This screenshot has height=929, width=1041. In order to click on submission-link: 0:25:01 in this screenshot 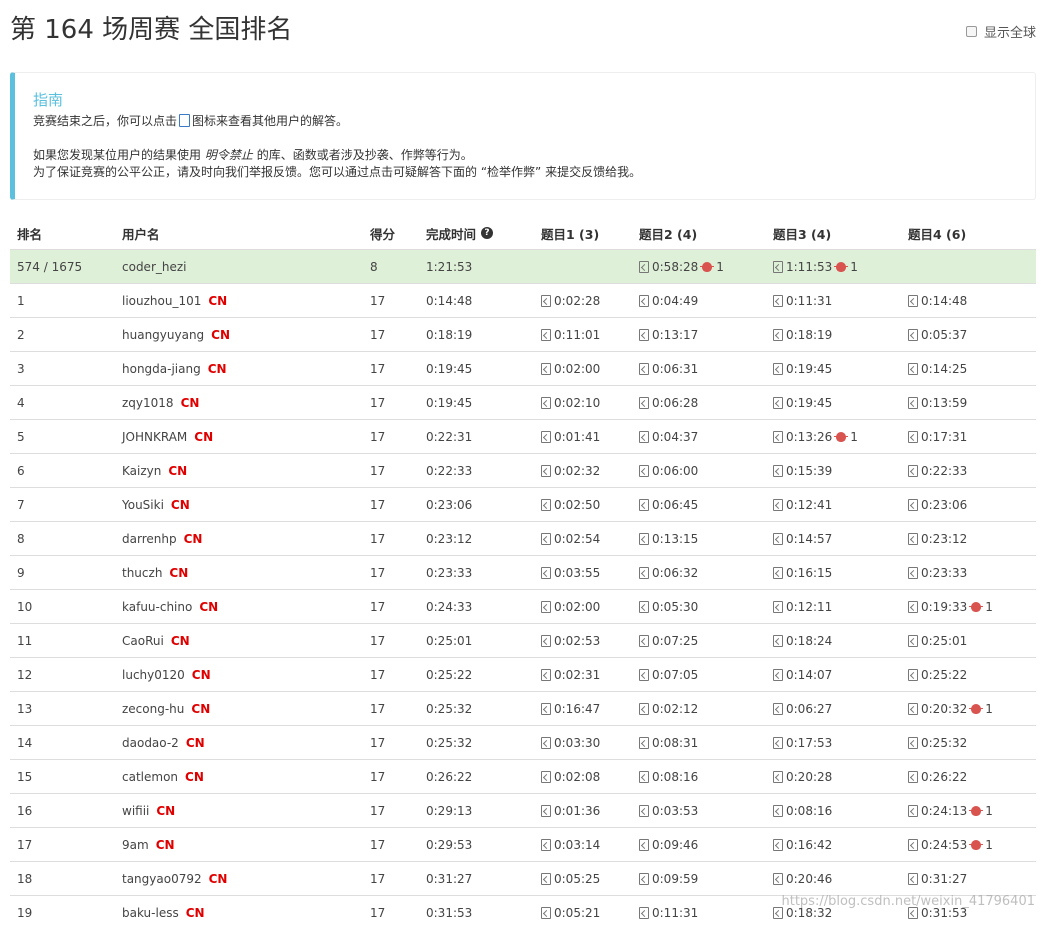, I will do `click(937, 641)`.